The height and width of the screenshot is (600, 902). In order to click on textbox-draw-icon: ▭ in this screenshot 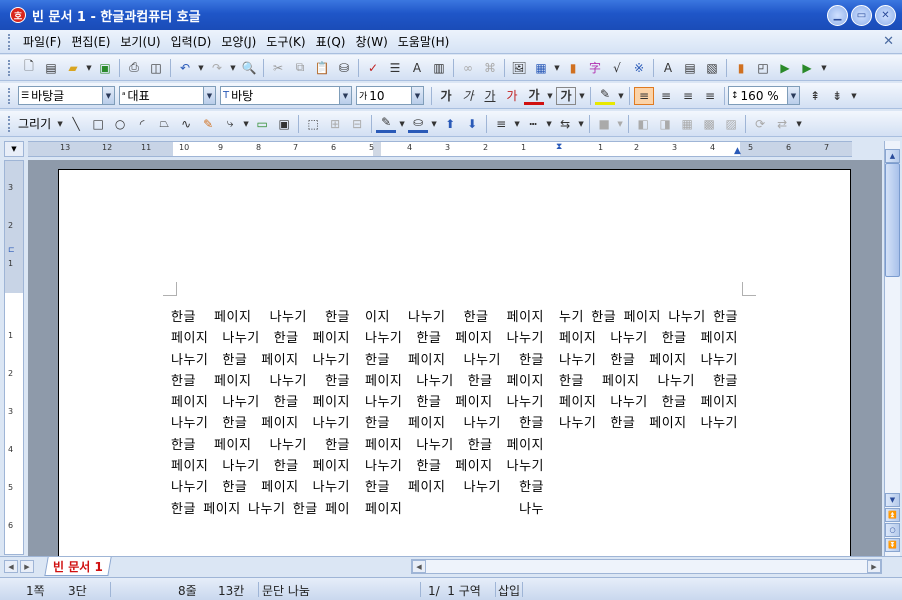, I will do `click(262, 124)`.